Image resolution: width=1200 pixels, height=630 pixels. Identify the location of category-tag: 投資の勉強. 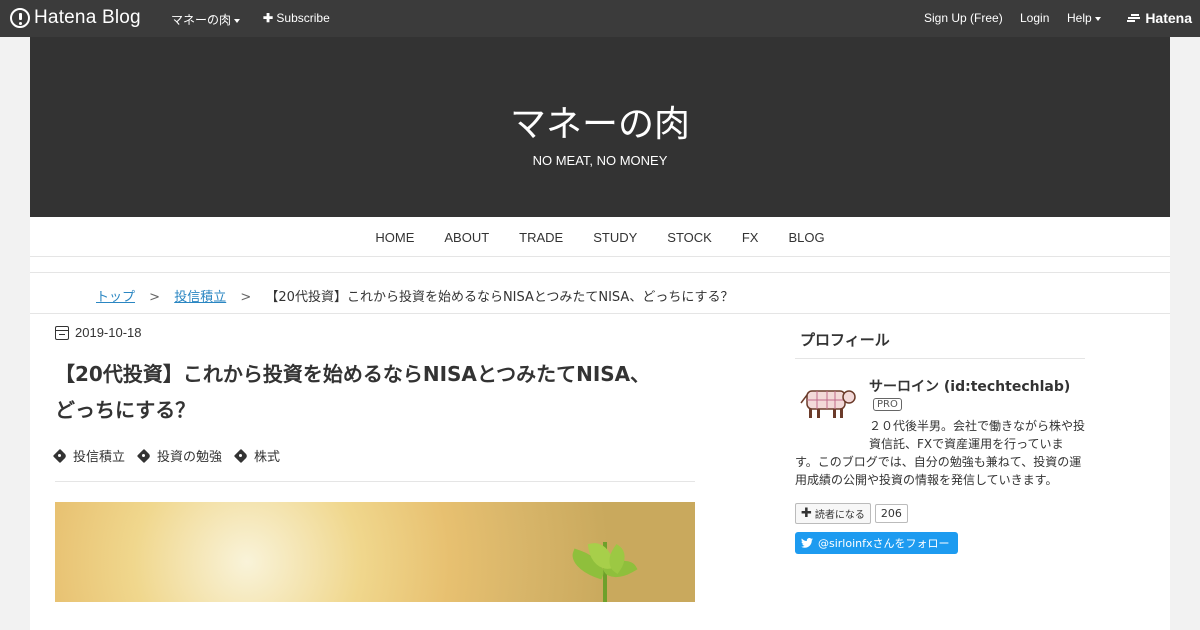
(180, 455).